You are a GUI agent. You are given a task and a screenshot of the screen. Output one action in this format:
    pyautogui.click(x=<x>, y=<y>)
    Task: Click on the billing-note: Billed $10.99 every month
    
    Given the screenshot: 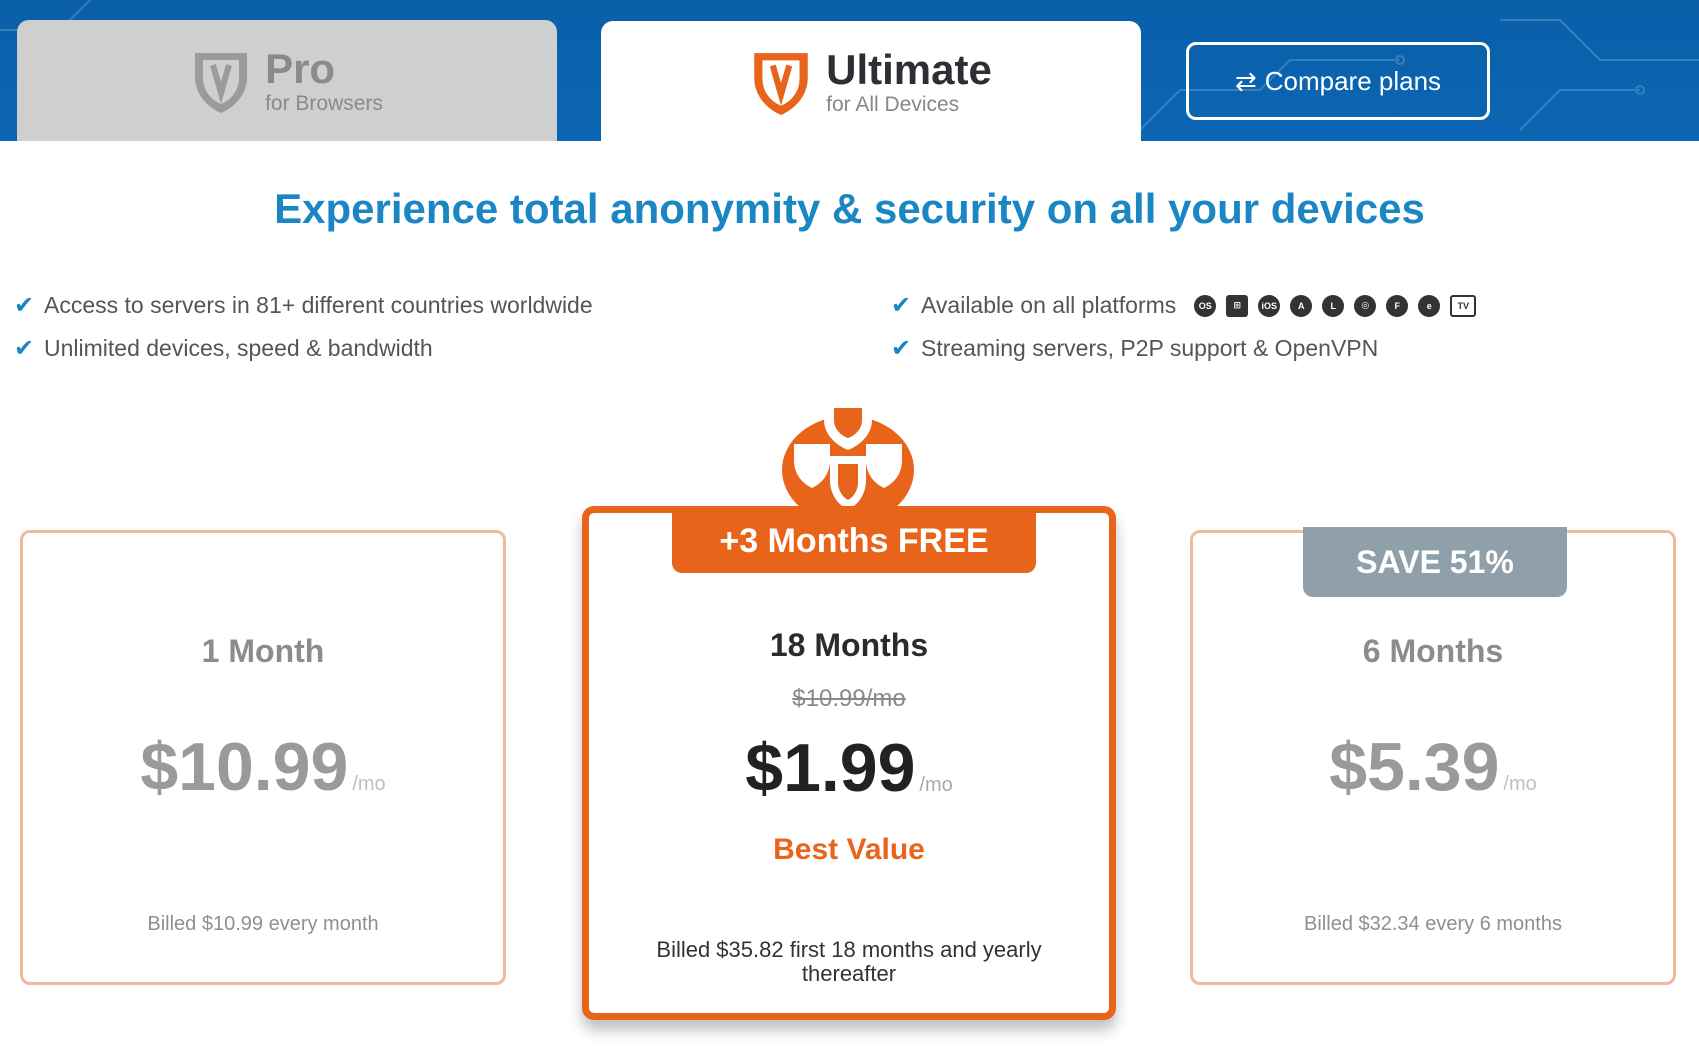 What is the action you would take?
    pyautogui.click(x=263, y=924)
    